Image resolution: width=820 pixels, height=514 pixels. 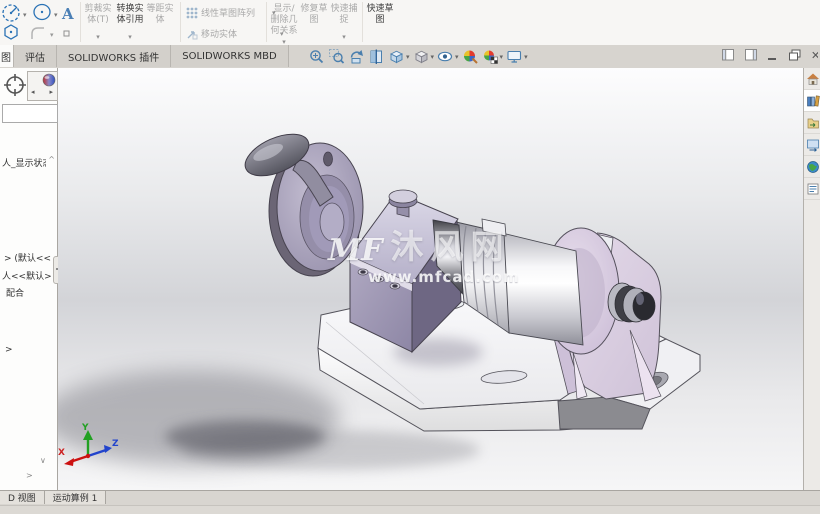 What do you see at coordinates (192, 34) in the screenshot?
I see `move-entities-icon` at bounding box center [192, 34].